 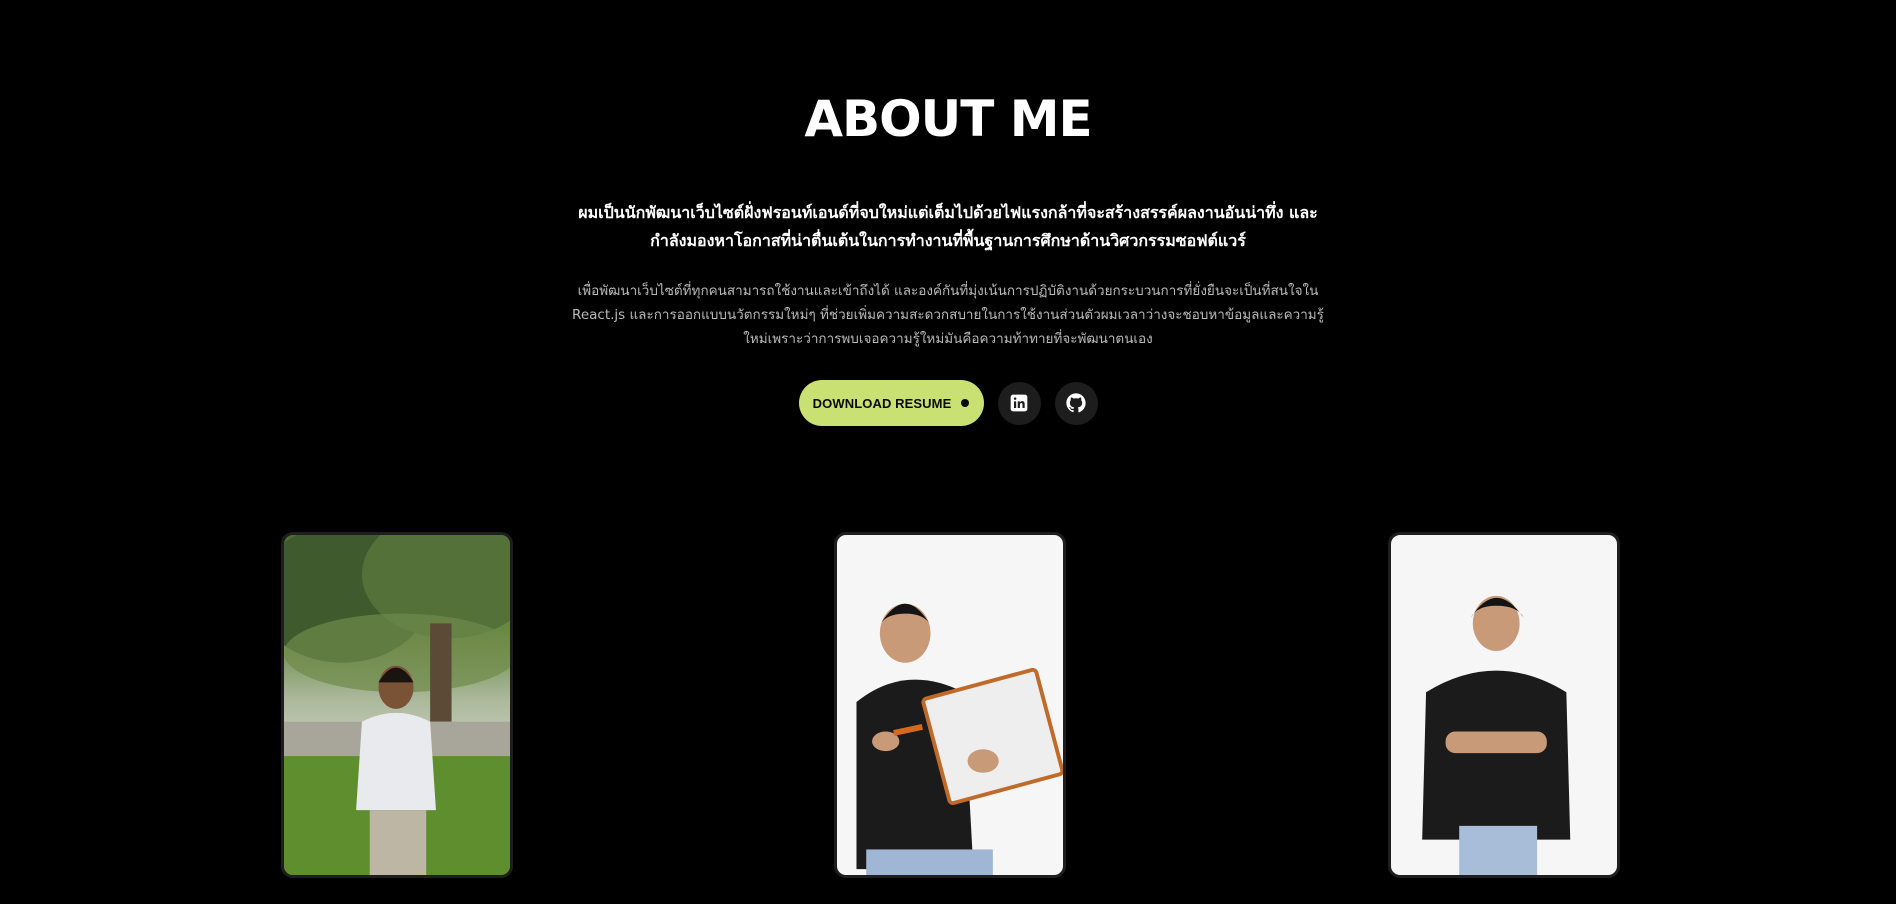 I want to click on portrait-arms-crossed-image, so click(x=1496, y=735).